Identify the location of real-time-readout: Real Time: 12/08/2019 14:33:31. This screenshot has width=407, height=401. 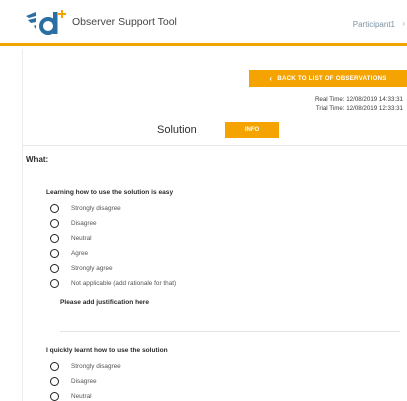
(358, 99).